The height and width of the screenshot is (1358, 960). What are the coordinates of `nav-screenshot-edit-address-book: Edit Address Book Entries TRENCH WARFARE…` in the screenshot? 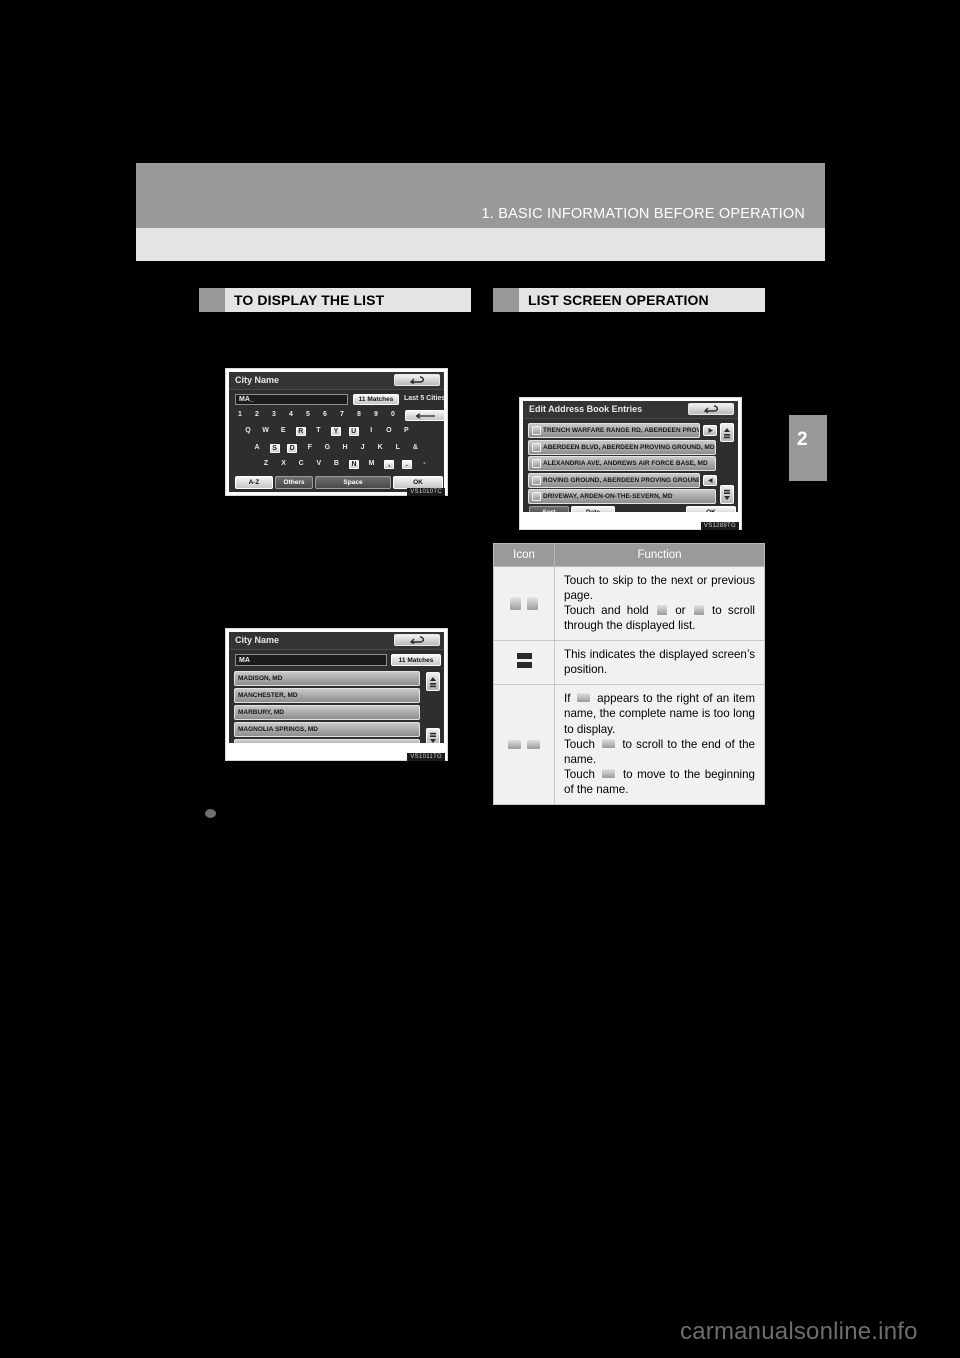 It's located at (630, 463).